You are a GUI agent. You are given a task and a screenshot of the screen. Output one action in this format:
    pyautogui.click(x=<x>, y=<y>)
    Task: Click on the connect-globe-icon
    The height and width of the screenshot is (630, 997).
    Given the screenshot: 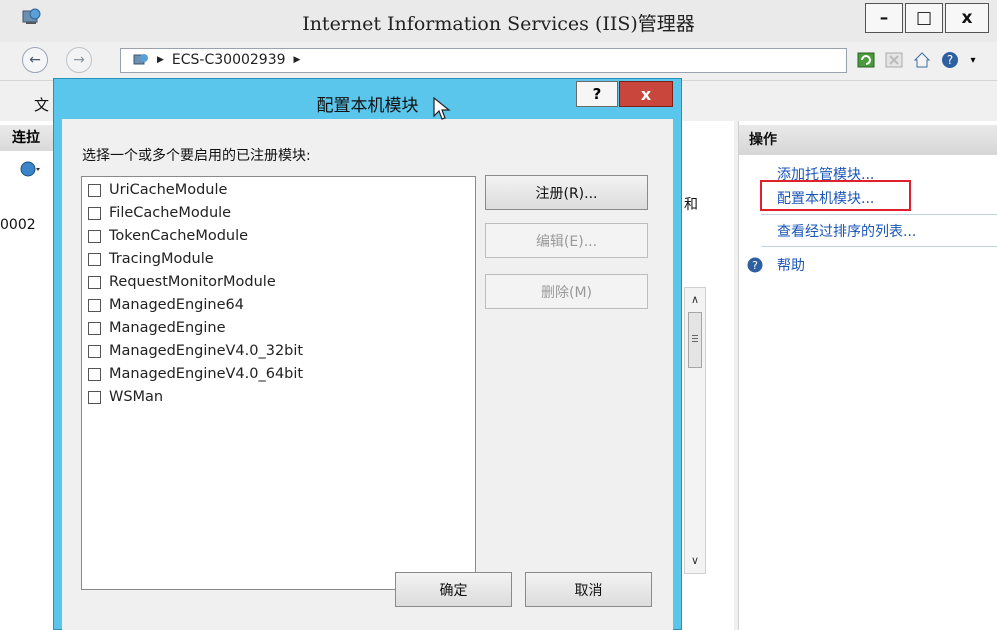 What is the action you would take?
    pyautogui.click(x=31, y=171)
    